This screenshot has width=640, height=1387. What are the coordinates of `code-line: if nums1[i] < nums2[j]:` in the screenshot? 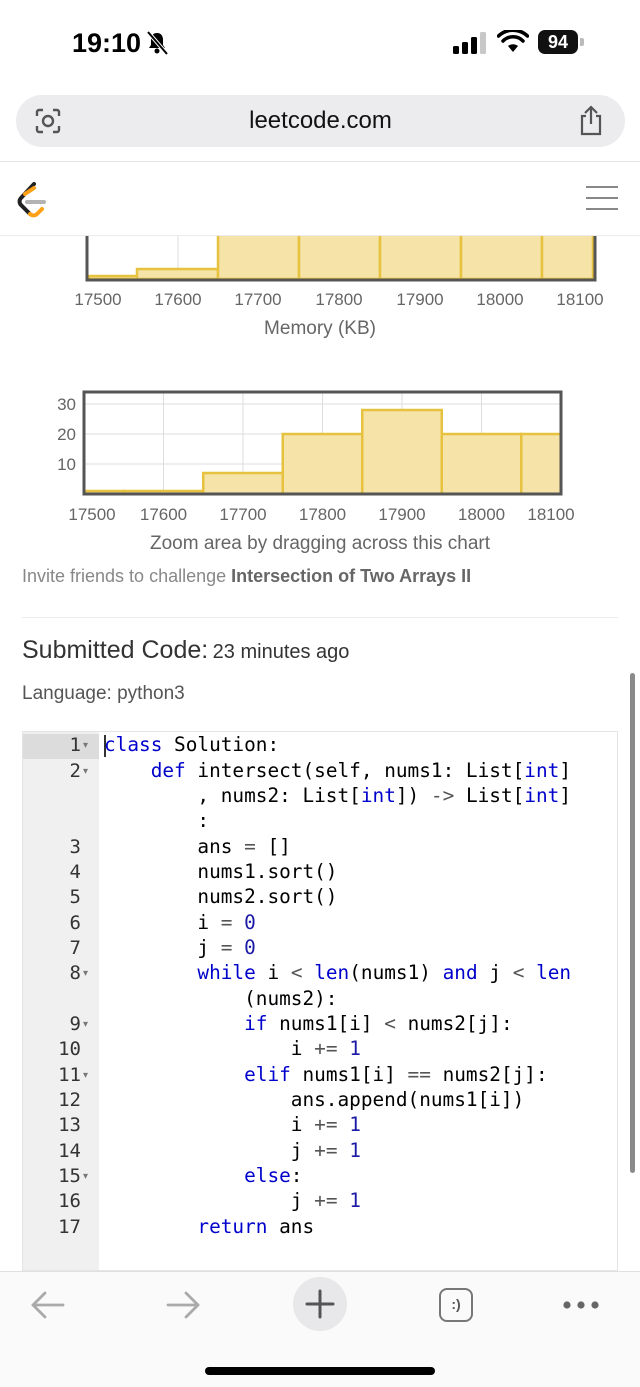 It's located at (378, 1023).